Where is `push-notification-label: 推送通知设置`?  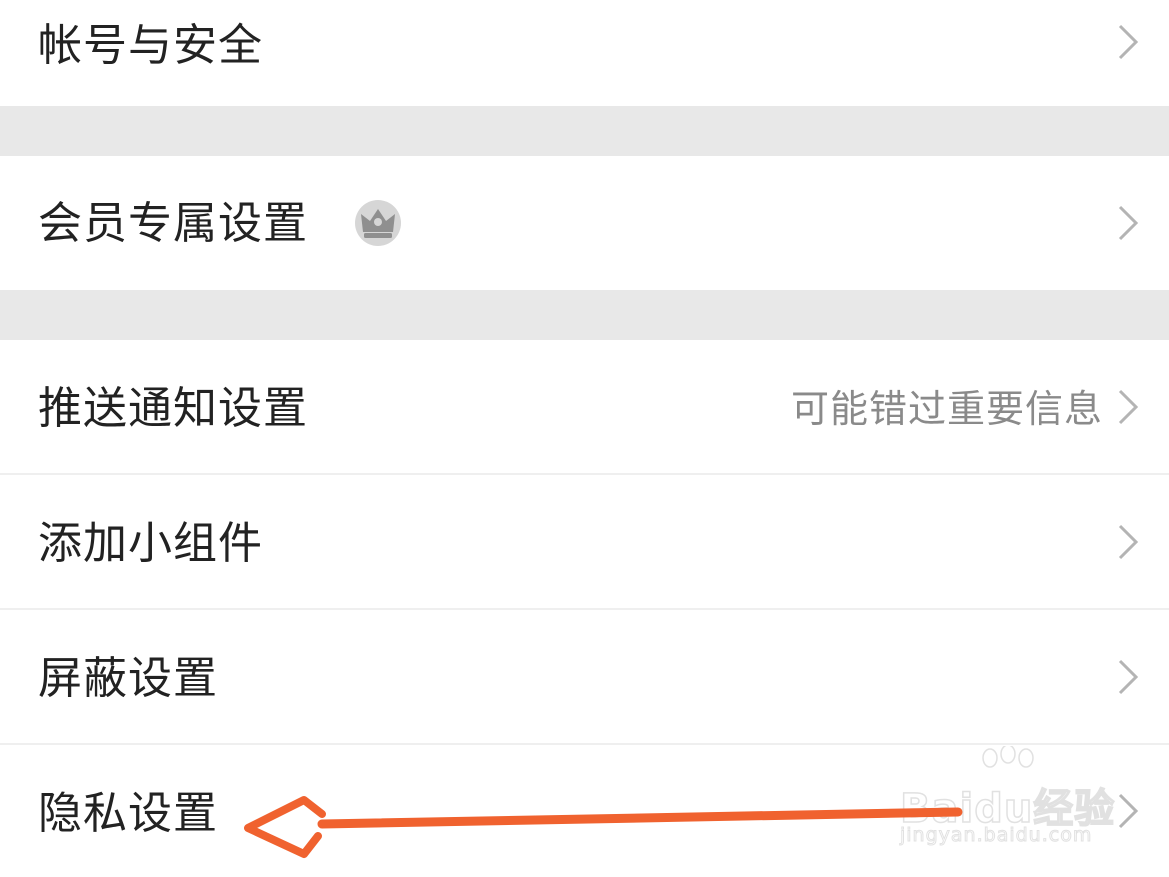
push-notification-label: 推送通知设置 is located at coordinates (173, 408).